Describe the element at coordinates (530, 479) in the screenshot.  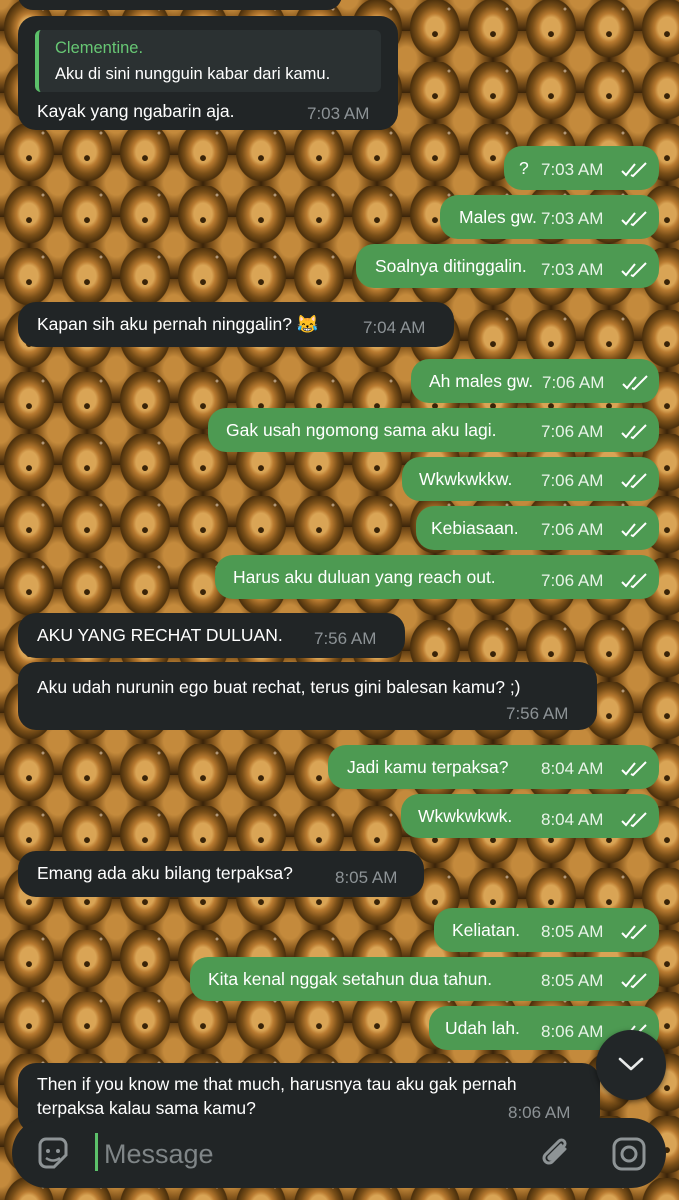
I see `message-outgoing: Wkwkwkkw. 7:06 AM` at that location.